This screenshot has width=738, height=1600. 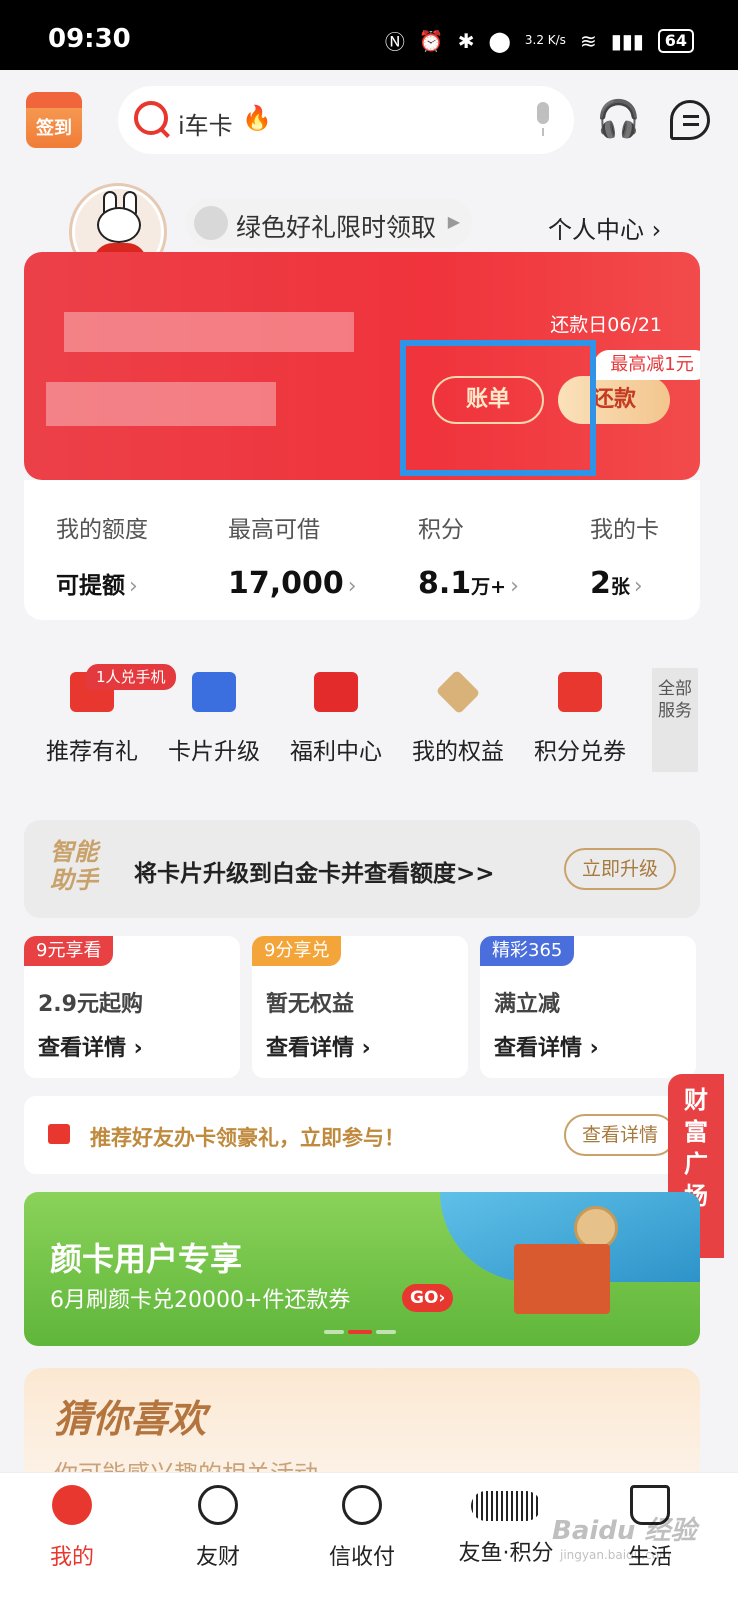 I want to click on services-row: 推荐有礼 1人兑手机 卡片升级 福利中心 我的权益 积分兑券, so click(x=369, y=712).